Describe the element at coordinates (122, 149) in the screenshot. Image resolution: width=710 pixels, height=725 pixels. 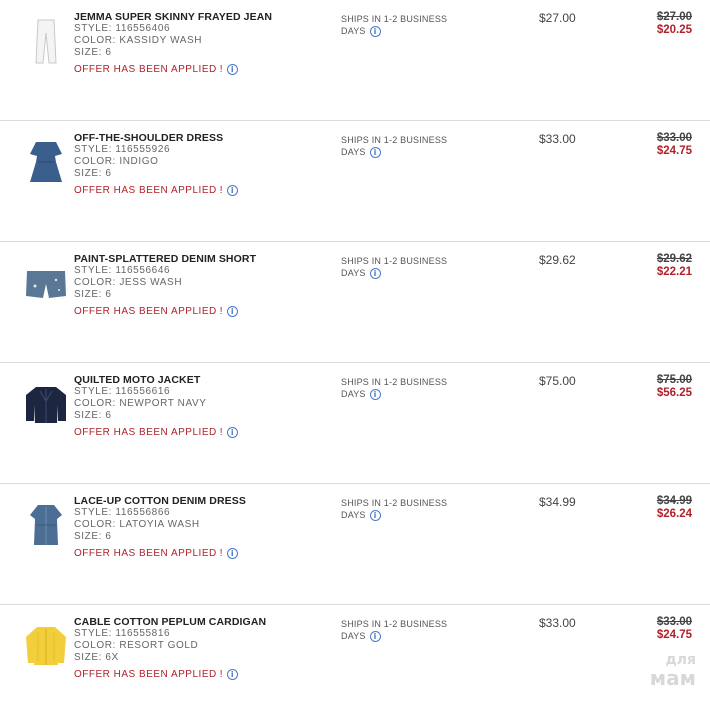
I see `product-style: STYLE: 116555926` at that location.